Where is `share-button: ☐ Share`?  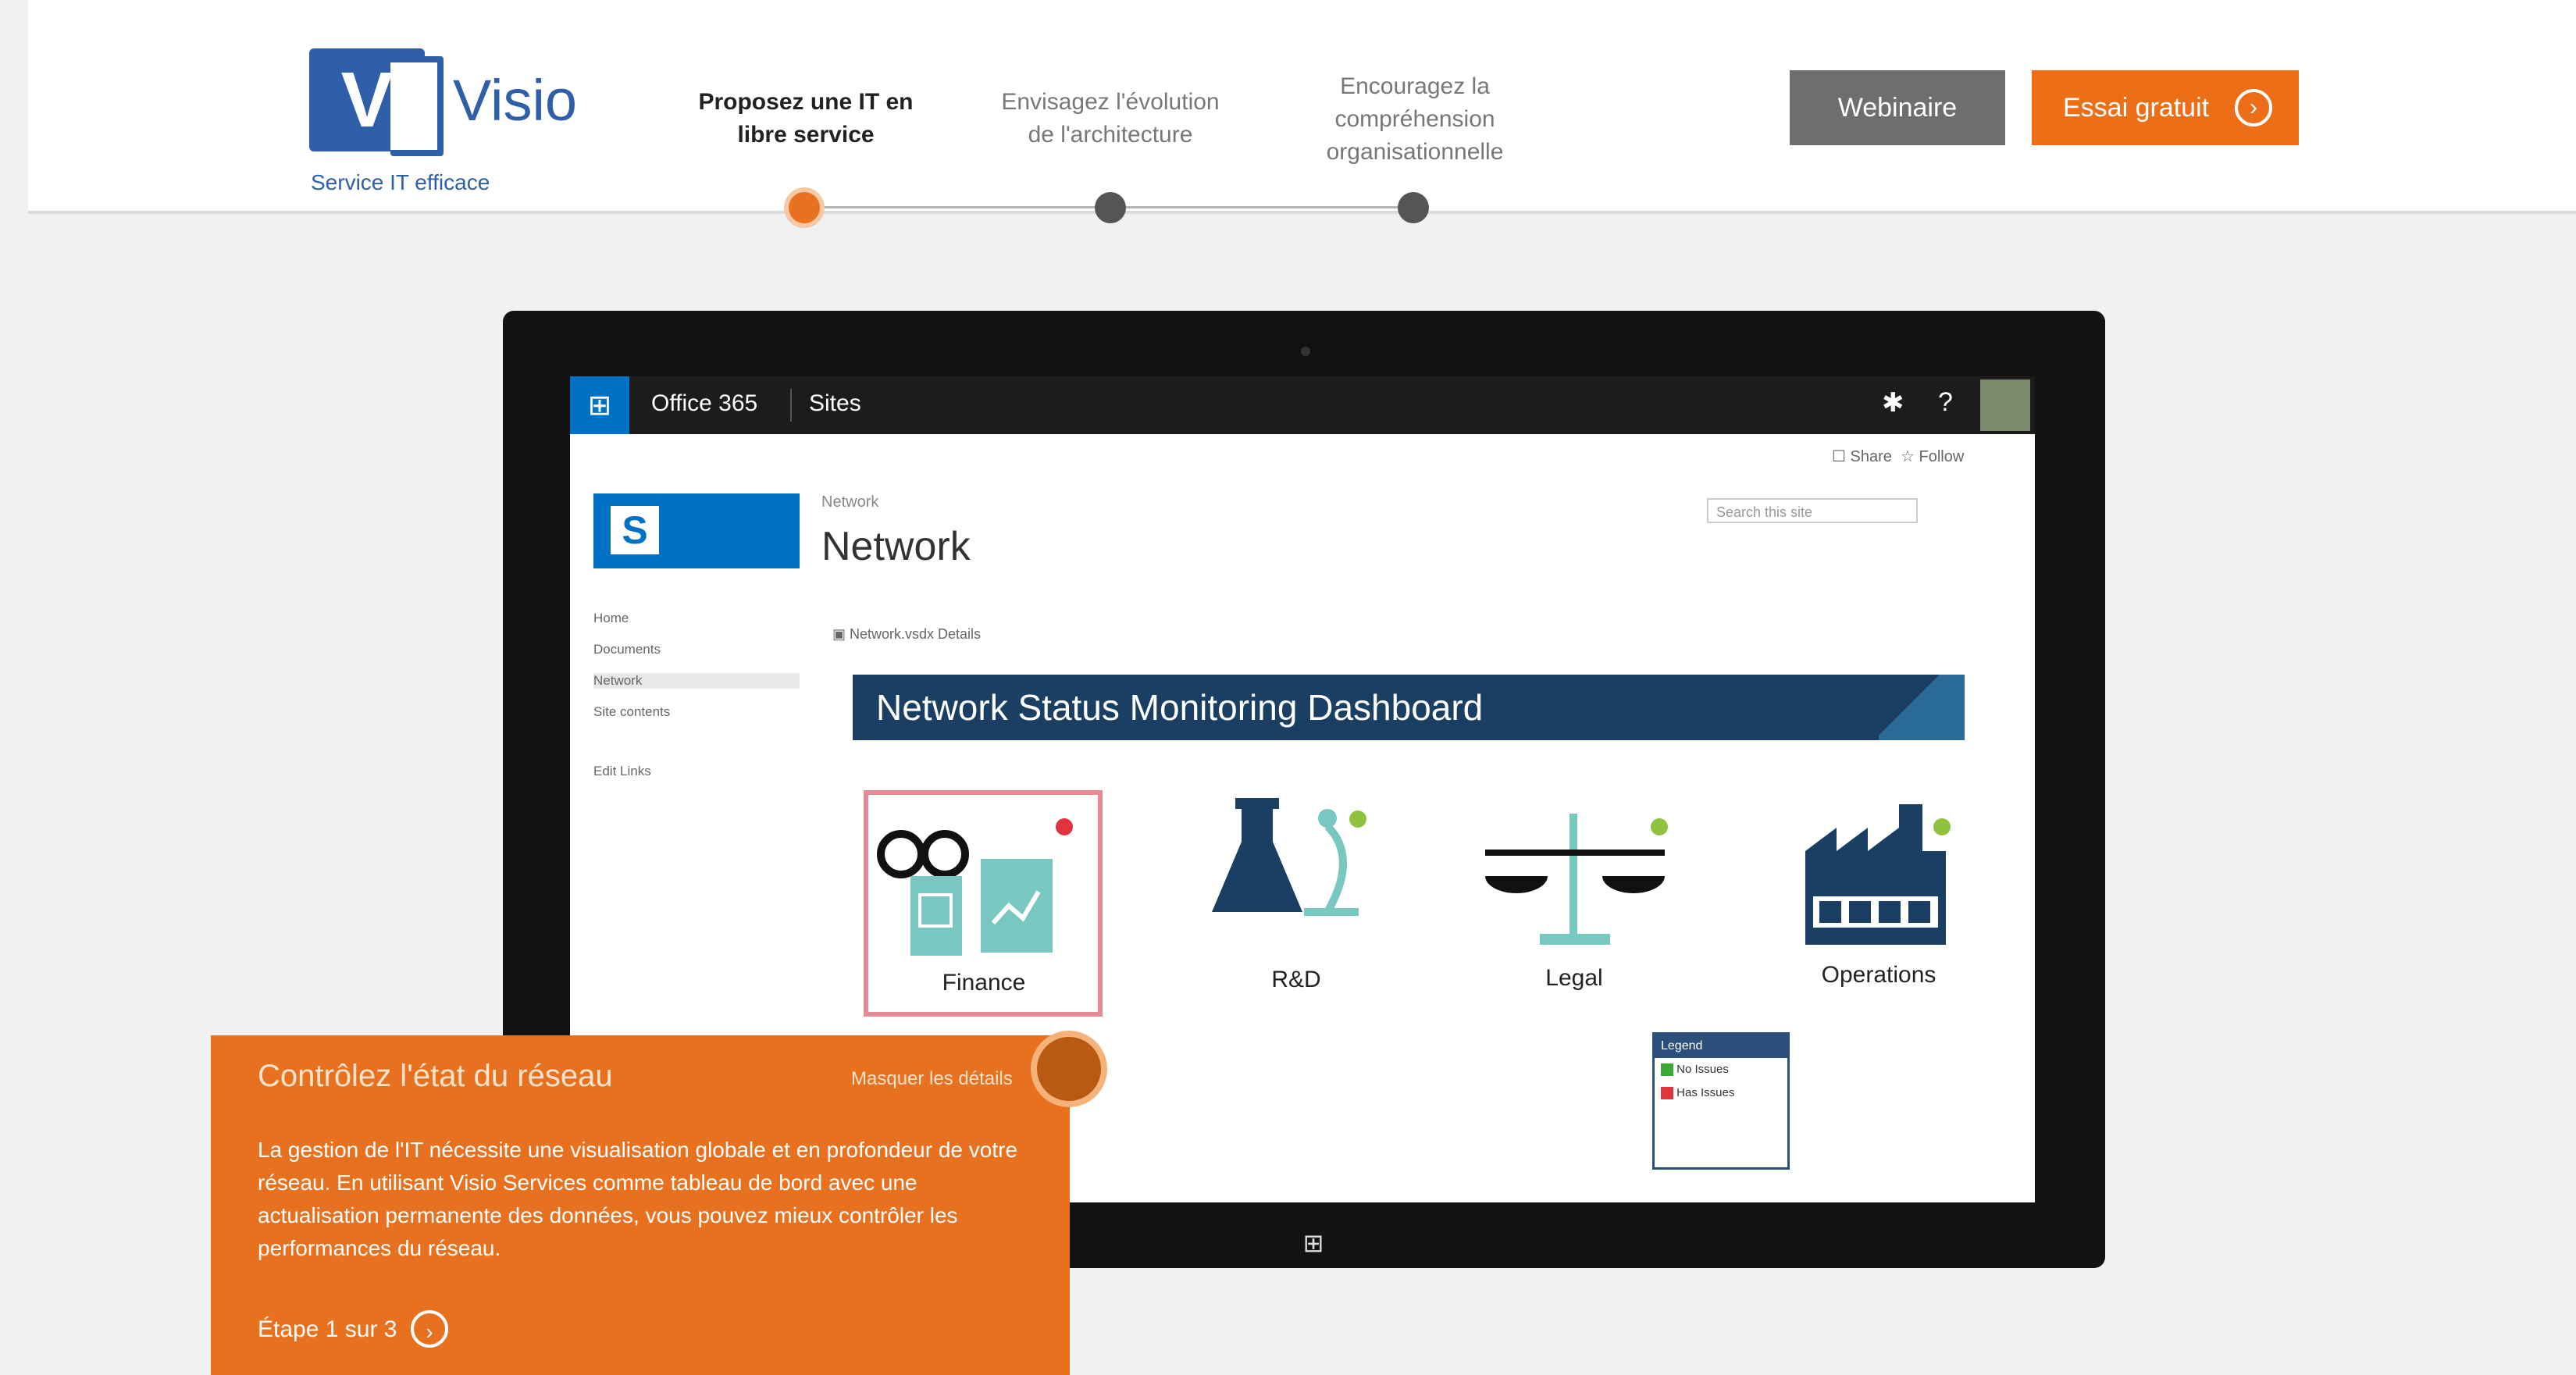 share-button: ☐ Share is located at coordinates (1862, 457).